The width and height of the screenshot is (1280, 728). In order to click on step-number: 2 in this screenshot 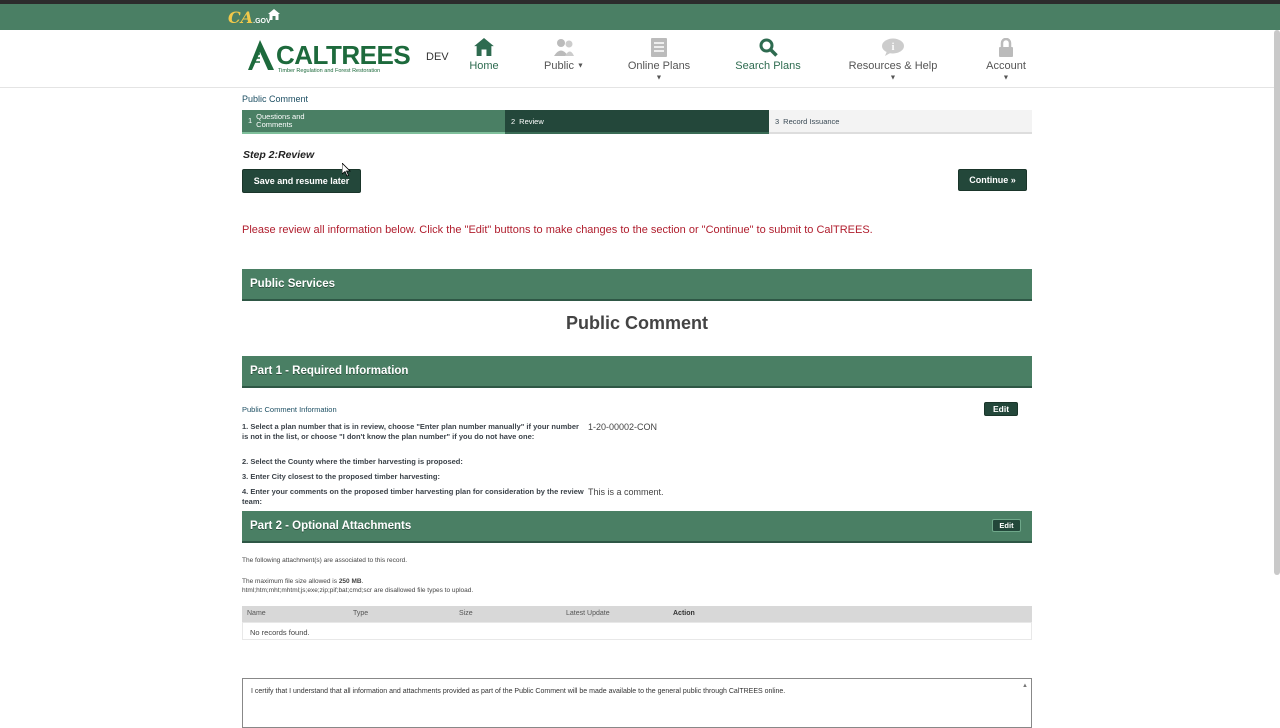, I will do `click(513, 121)`.